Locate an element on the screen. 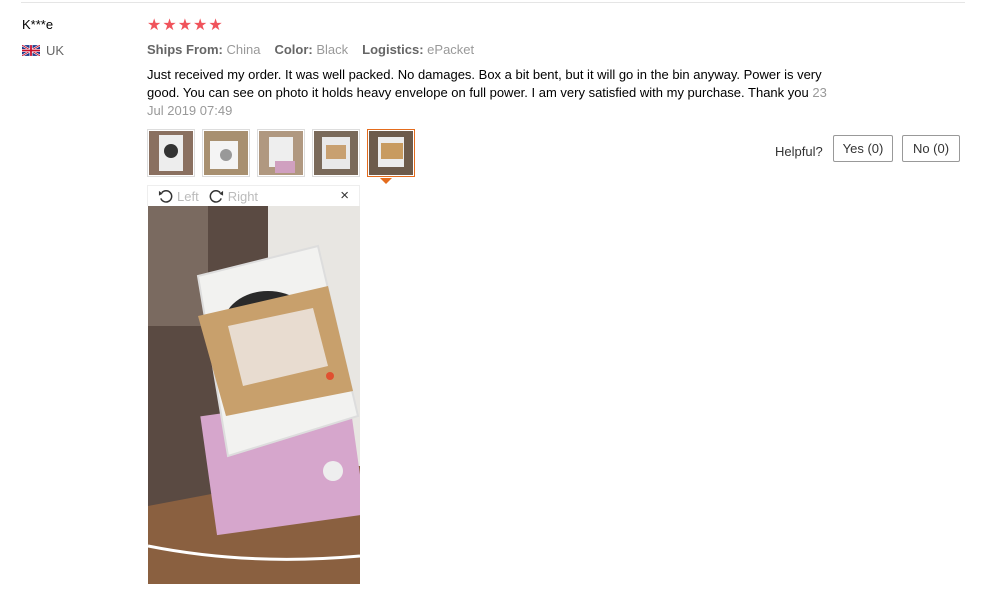 The width and height of the screenshot is (993, 602). color: Color: Black is located at coordinates (311, 49).